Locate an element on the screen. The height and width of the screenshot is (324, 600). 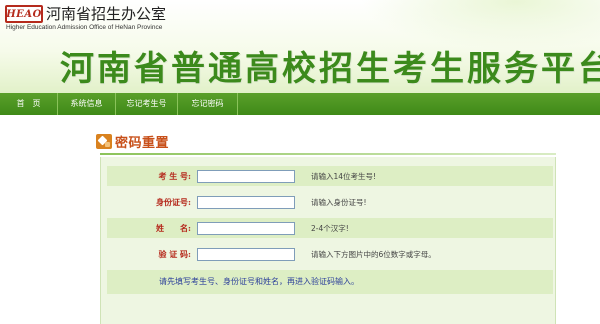
section-heading: 密码重置 is located at coordinates (133, 141).